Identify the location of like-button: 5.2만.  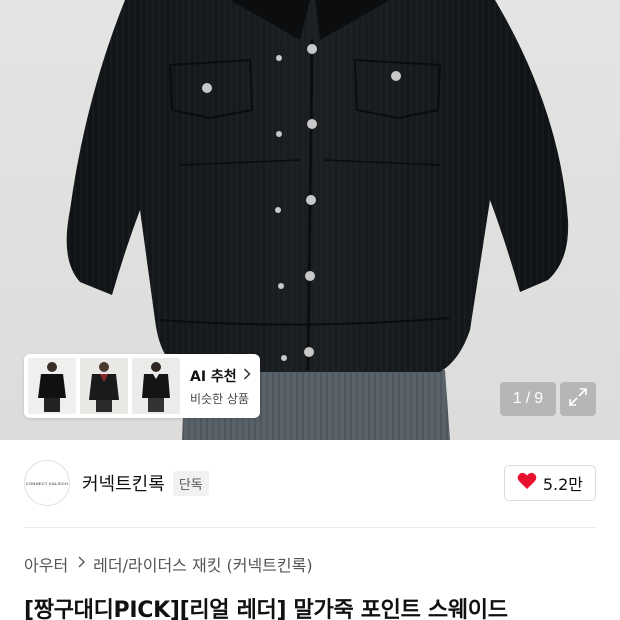
(549, 483).